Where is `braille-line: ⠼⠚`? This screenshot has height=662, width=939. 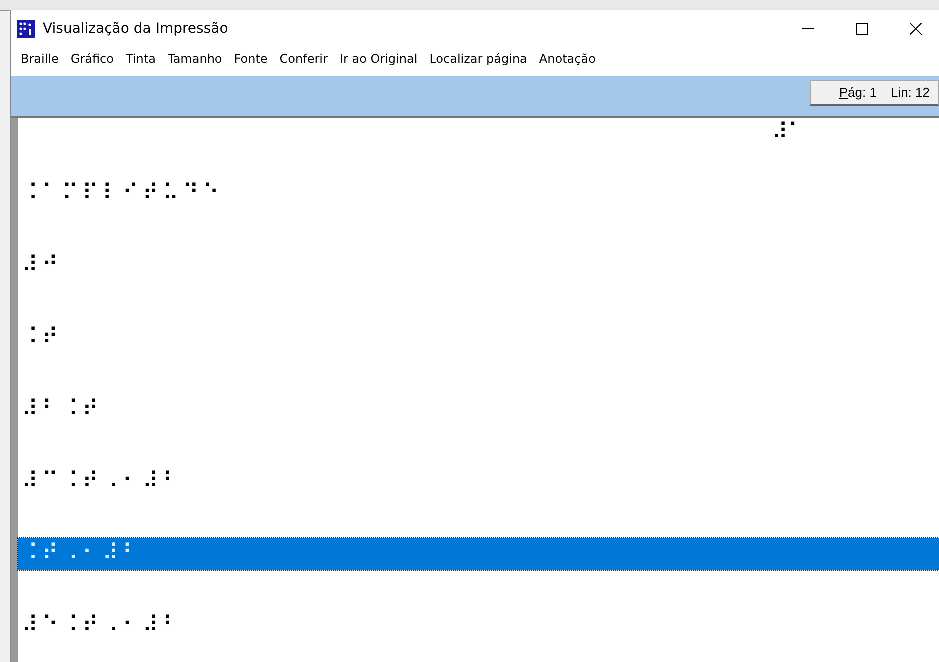 braille-line: ⠼⠚ is located at coordinates (478, 266).